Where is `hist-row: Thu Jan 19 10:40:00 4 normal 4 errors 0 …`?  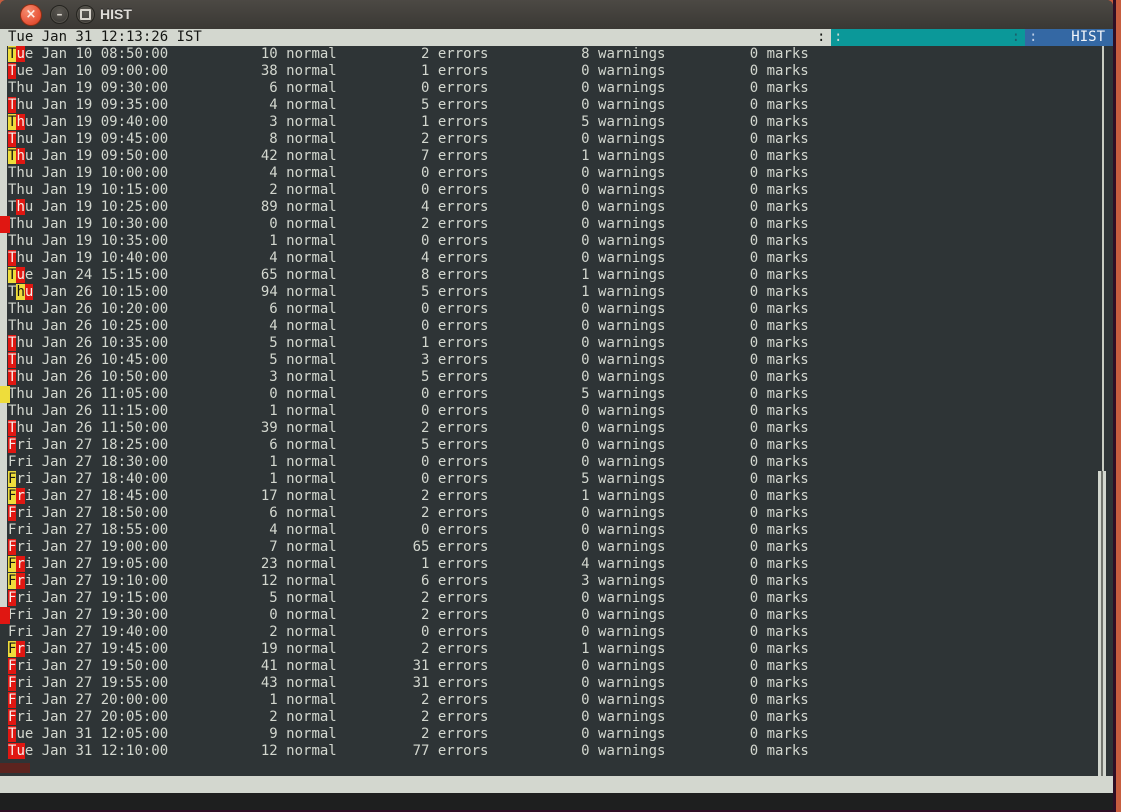 hist-row: Thu Jan 19 10:40:00 4 normal 4 errors 0 … is located at coordinates (556, 258).